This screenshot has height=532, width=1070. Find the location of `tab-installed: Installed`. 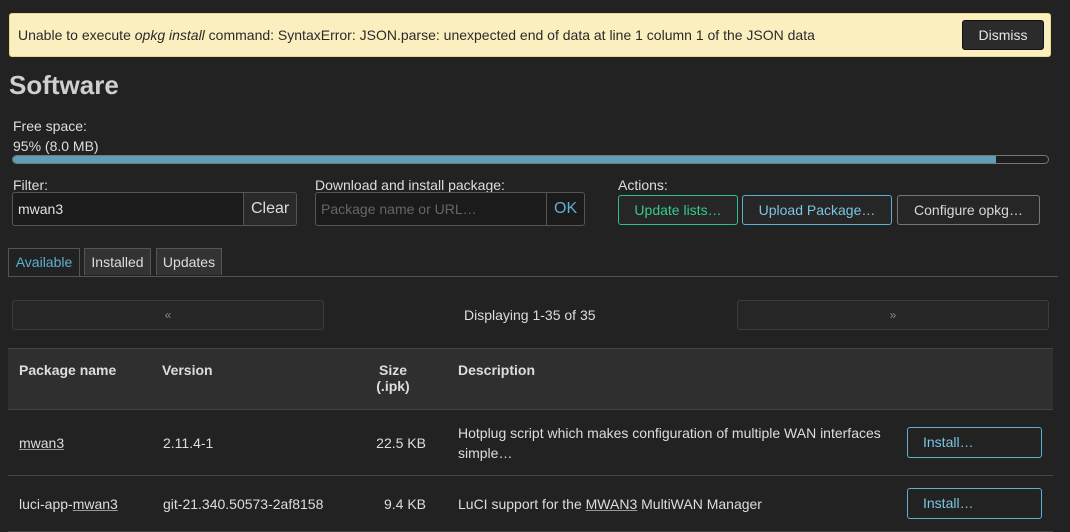

tab-installed: Installed is located at coordinates (117, 261).